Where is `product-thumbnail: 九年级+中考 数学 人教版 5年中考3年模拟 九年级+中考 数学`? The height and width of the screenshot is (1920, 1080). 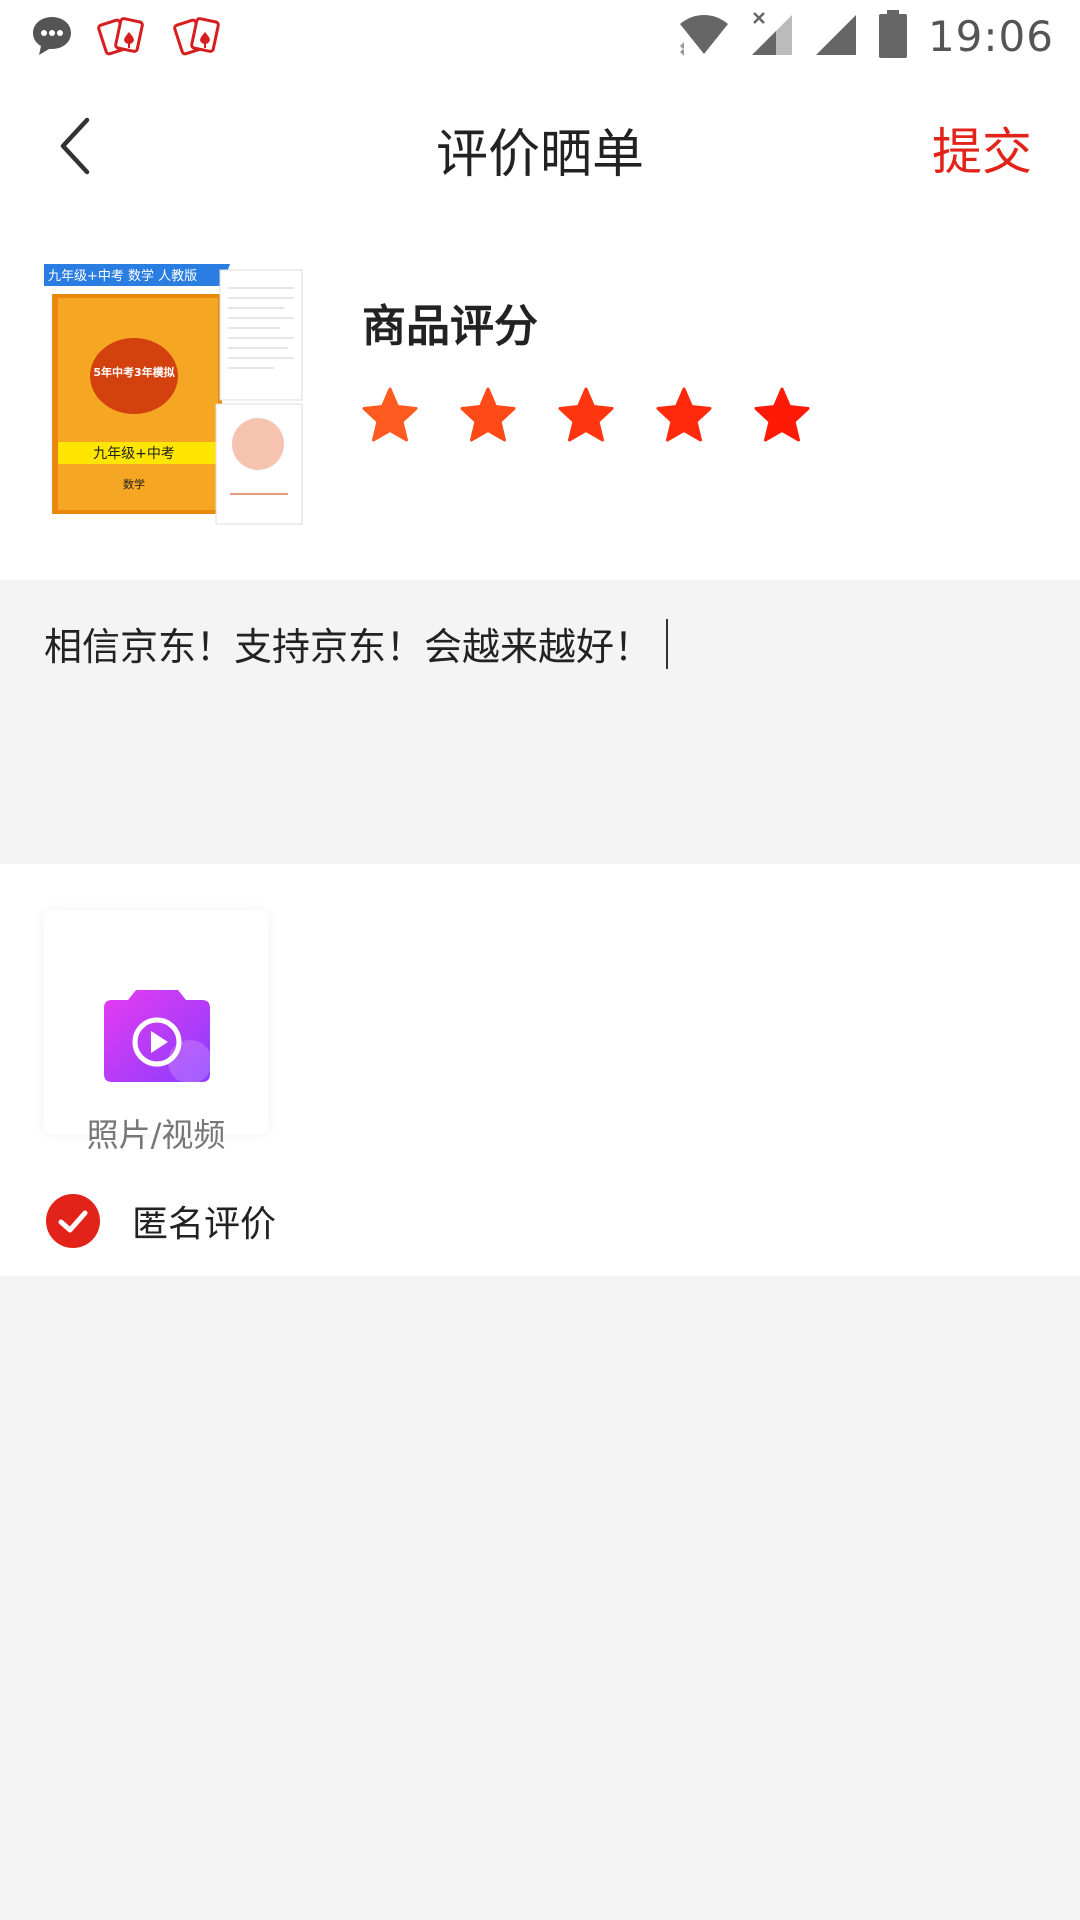 product-thumbnail: 九年级+中考 数学 人教版 5年中考3年模拟 九年级+中考 数学 is located at coordinates (174, 395).